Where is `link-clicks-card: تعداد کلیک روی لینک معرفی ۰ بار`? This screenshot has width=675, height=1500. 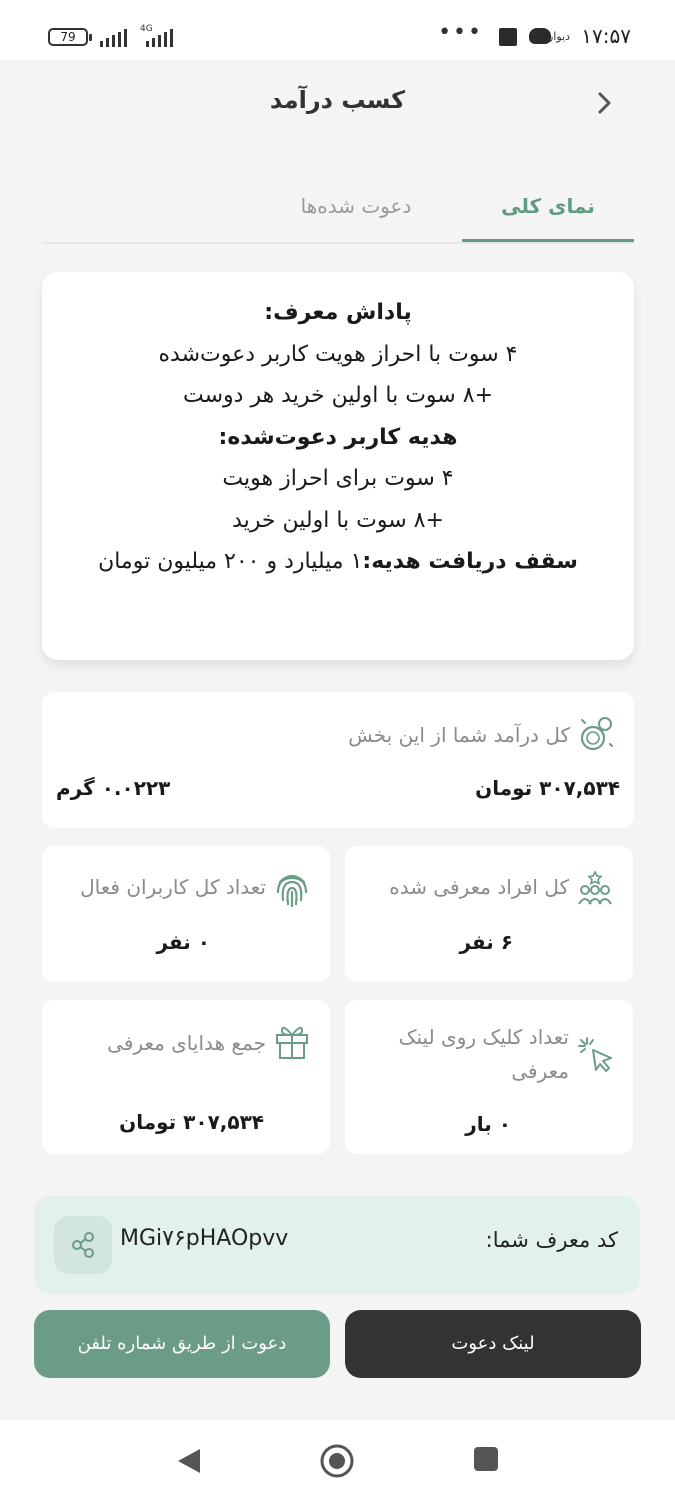
link-clicks-card: تعداد کلیک روی لینک معرفی ۰ بار is located at coordinates (489, 1077).